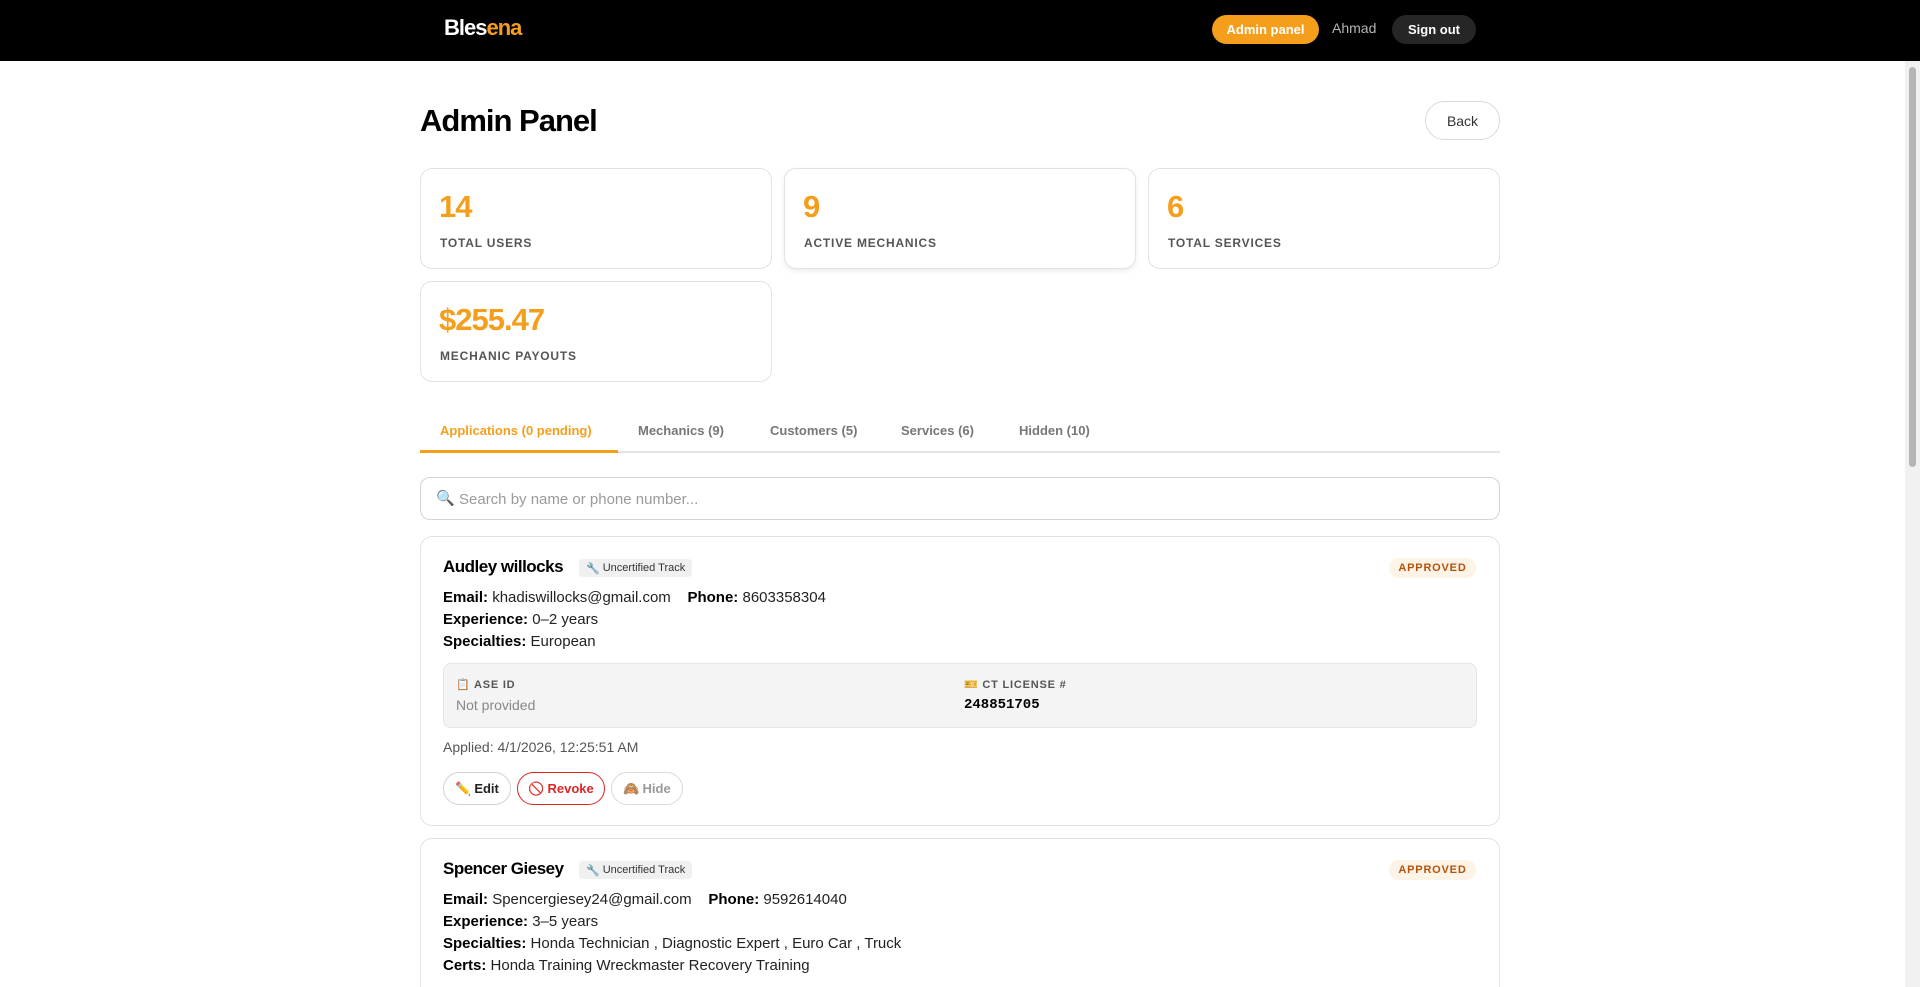  Describe the element at coordinates (1434, 29) in the screenshot. I see `sign-out-button: Sign out` at that location.